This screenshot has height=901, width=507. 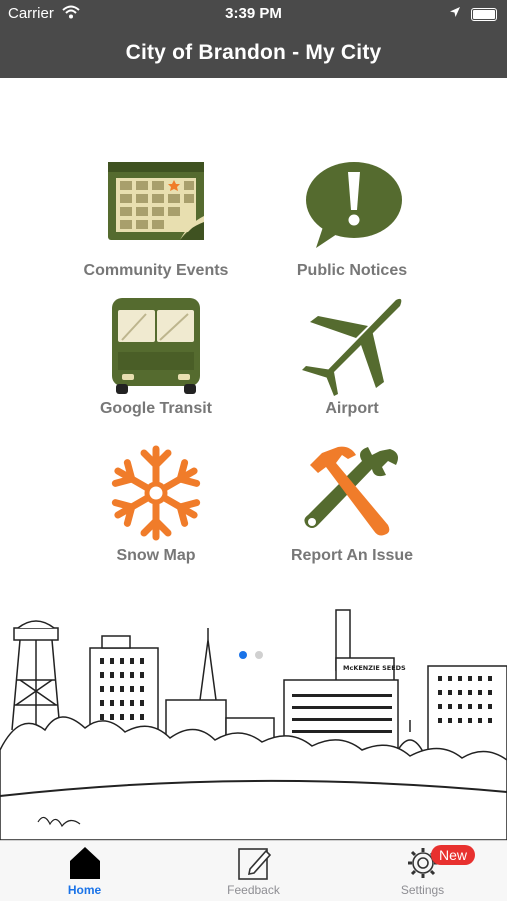 What do you see at coordinates (155, 408) in the screenshot?
I see `tile-label: Google Transit` at bounding box center [155, 408].